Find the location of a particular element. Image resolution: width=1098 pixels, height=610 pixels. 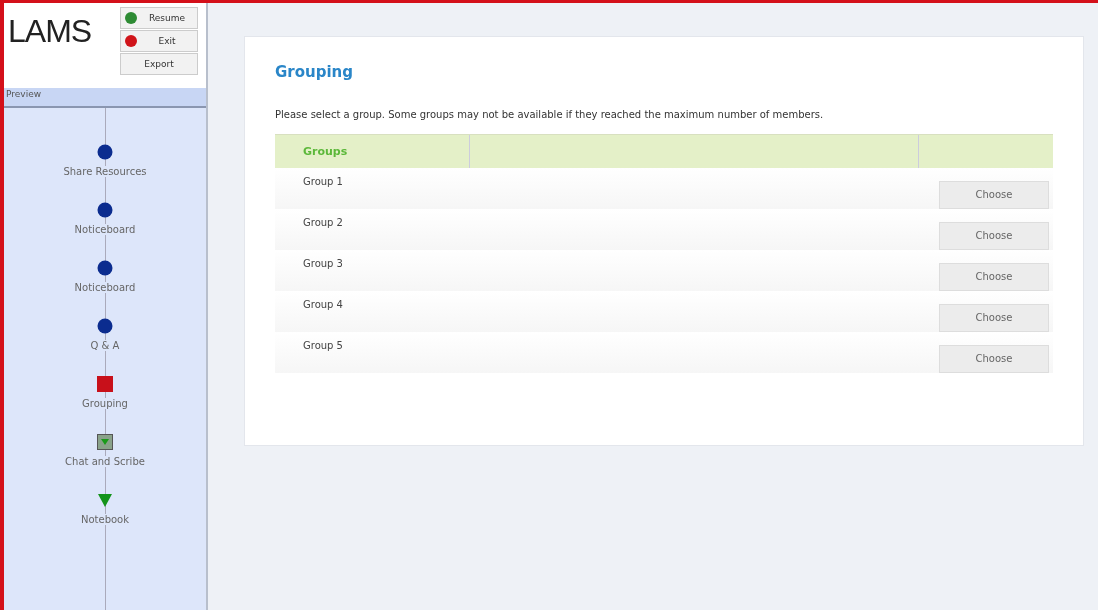

triangle-box-icon is located at coordinates (105, 442).